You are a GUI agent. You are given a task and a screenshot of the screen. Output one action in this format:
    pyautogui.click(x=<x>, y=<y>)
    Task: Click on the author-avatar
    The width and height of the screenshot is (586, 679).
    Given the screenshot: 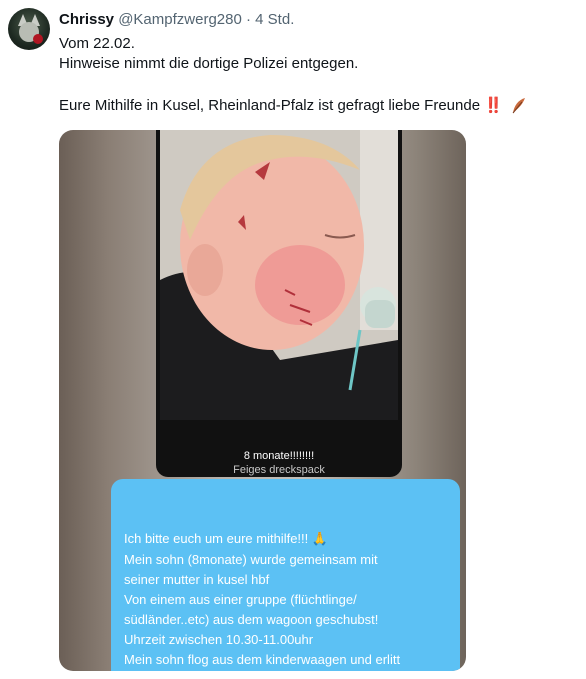 What is the action you would take?
    pyautogui.click(x=29, y=29)
    